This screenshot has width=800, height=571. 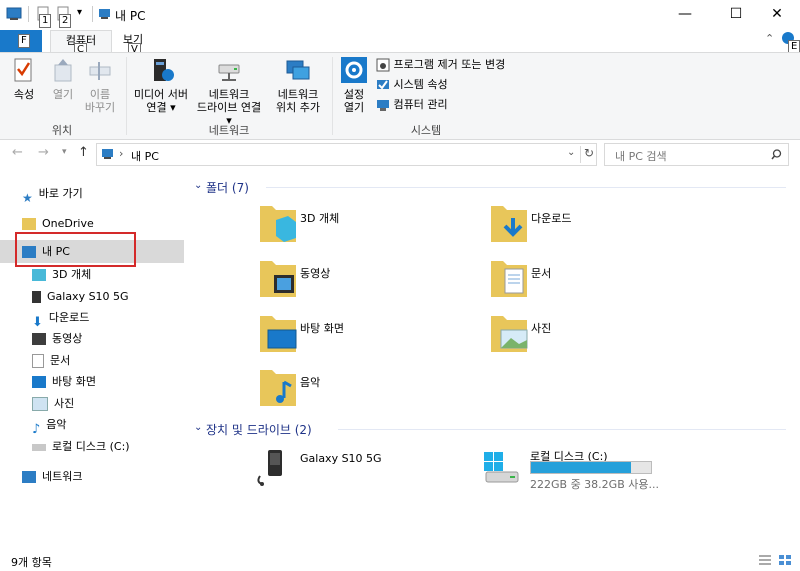 What do you see at coordinates (358, 280) in the screenshot?
I see `folder-tile: 동영상` at bounding box center [358, 280].